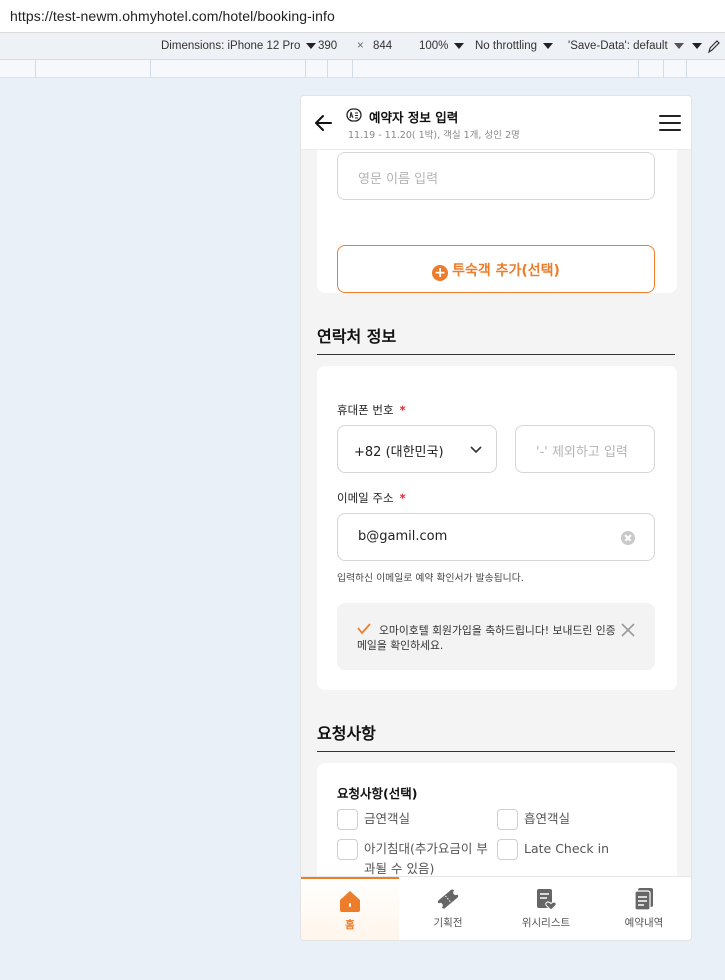 The image size is (725, 980). I want to click on baby-crib-label: 아기침대(추가요금이 부과될 수 있음), so click(426, 858).